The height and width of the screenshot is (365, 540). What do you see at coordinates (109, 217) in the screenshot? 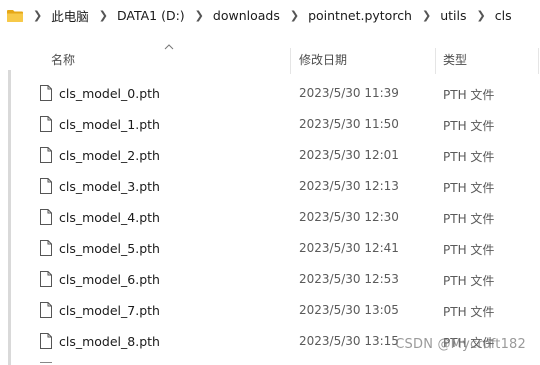
I see `file-name: cls_model_4.pth` at bounding box center [109, 217].